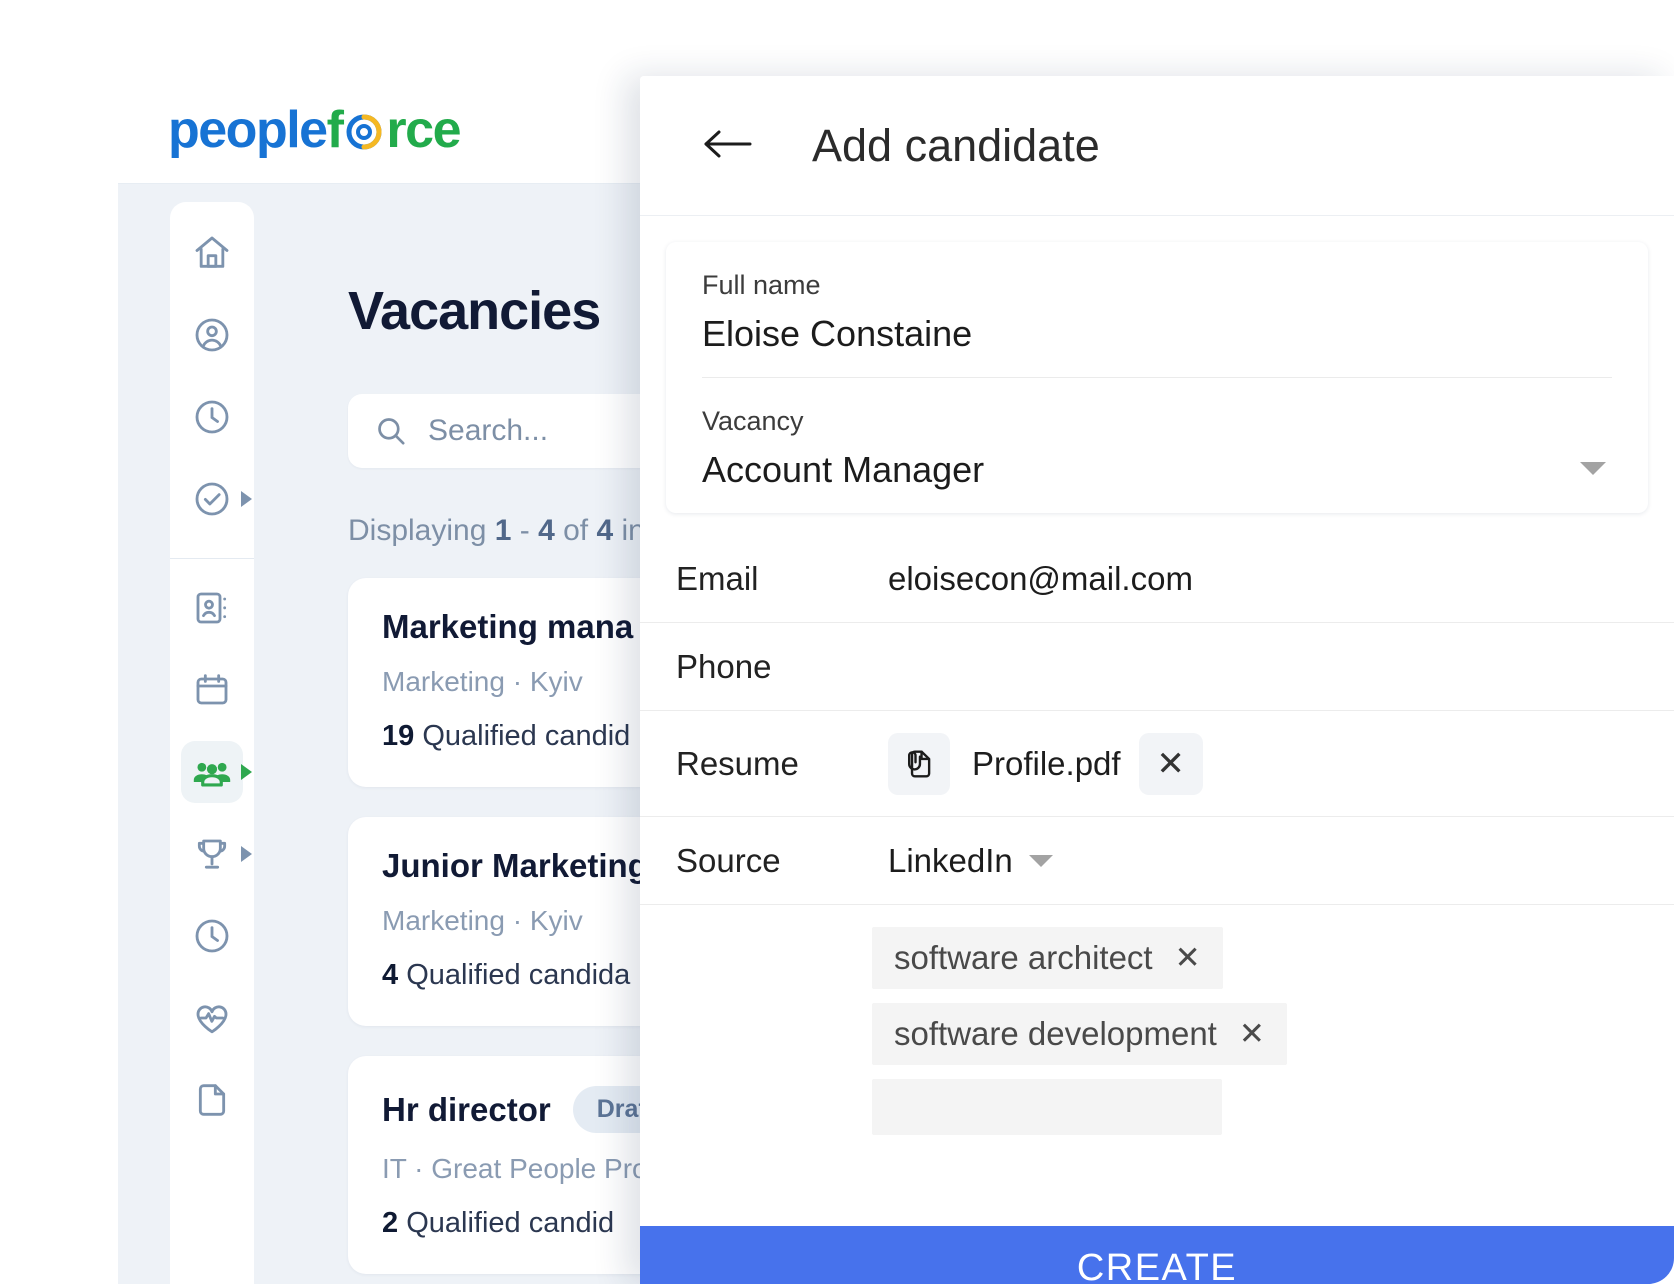  I want to click on panel-header: Add candidate, so click(1157, 146).